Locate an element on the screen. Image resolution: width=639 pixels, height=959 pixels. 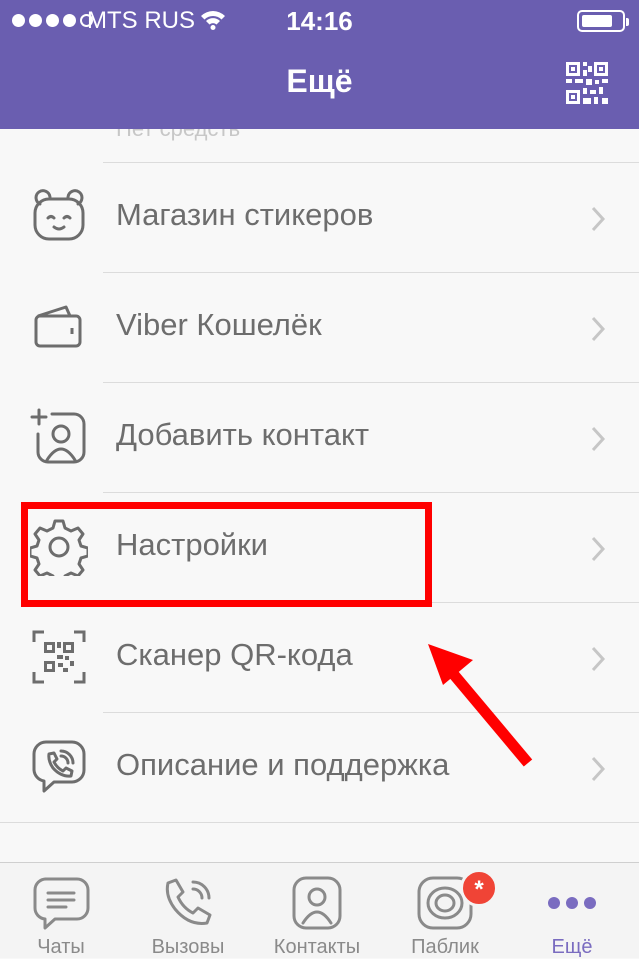
tab-more: Ещё is located at coordinates (572, 911).